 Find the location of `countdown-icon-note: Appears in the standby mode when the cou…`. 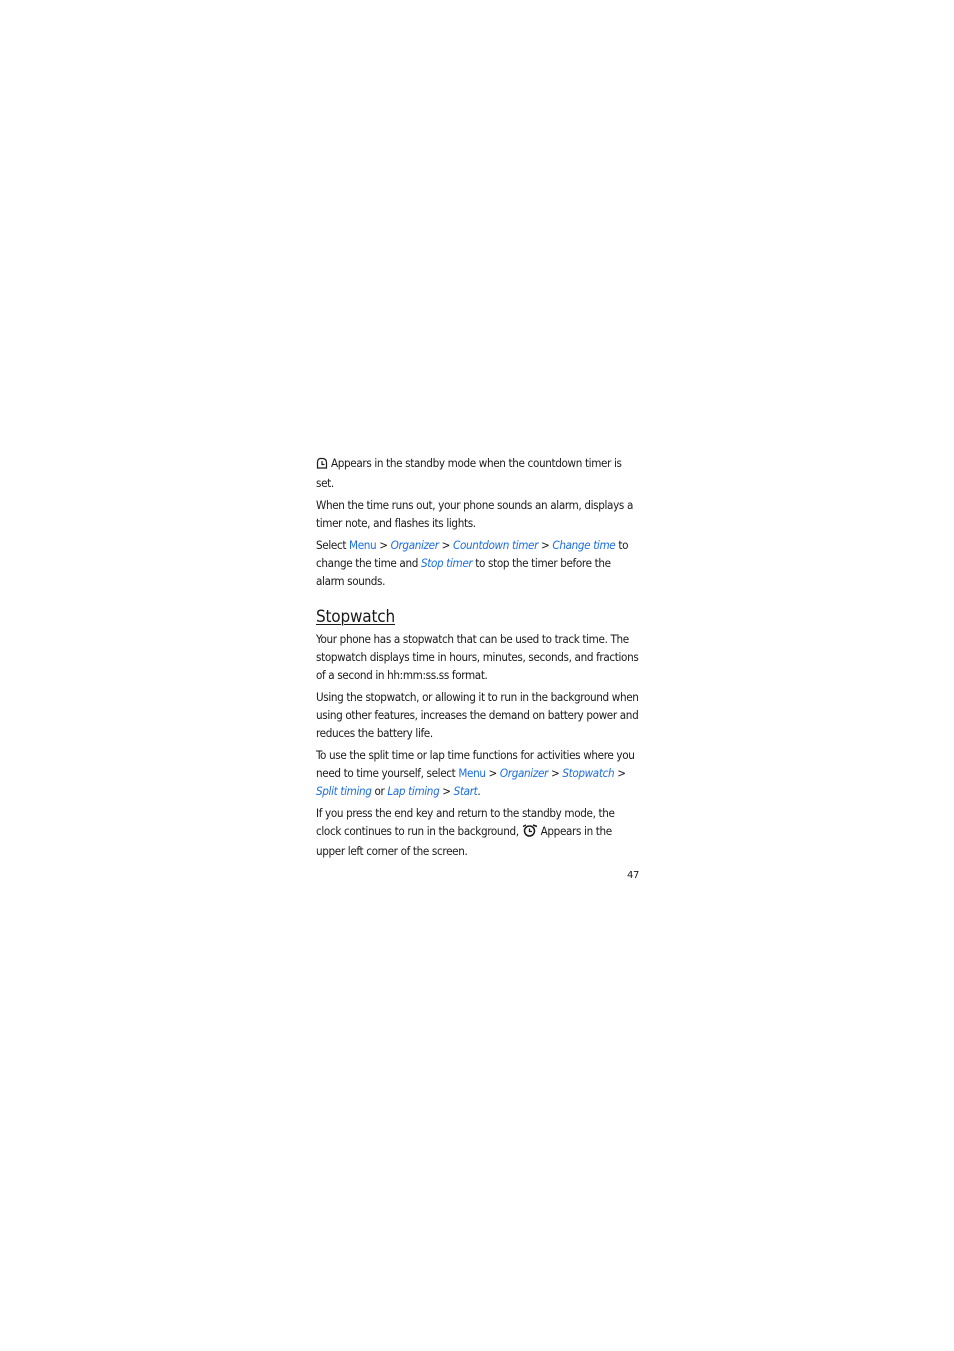

countdown-icon-note: Appears in the standby mode when the cou… is located at coordinates (478, 473).